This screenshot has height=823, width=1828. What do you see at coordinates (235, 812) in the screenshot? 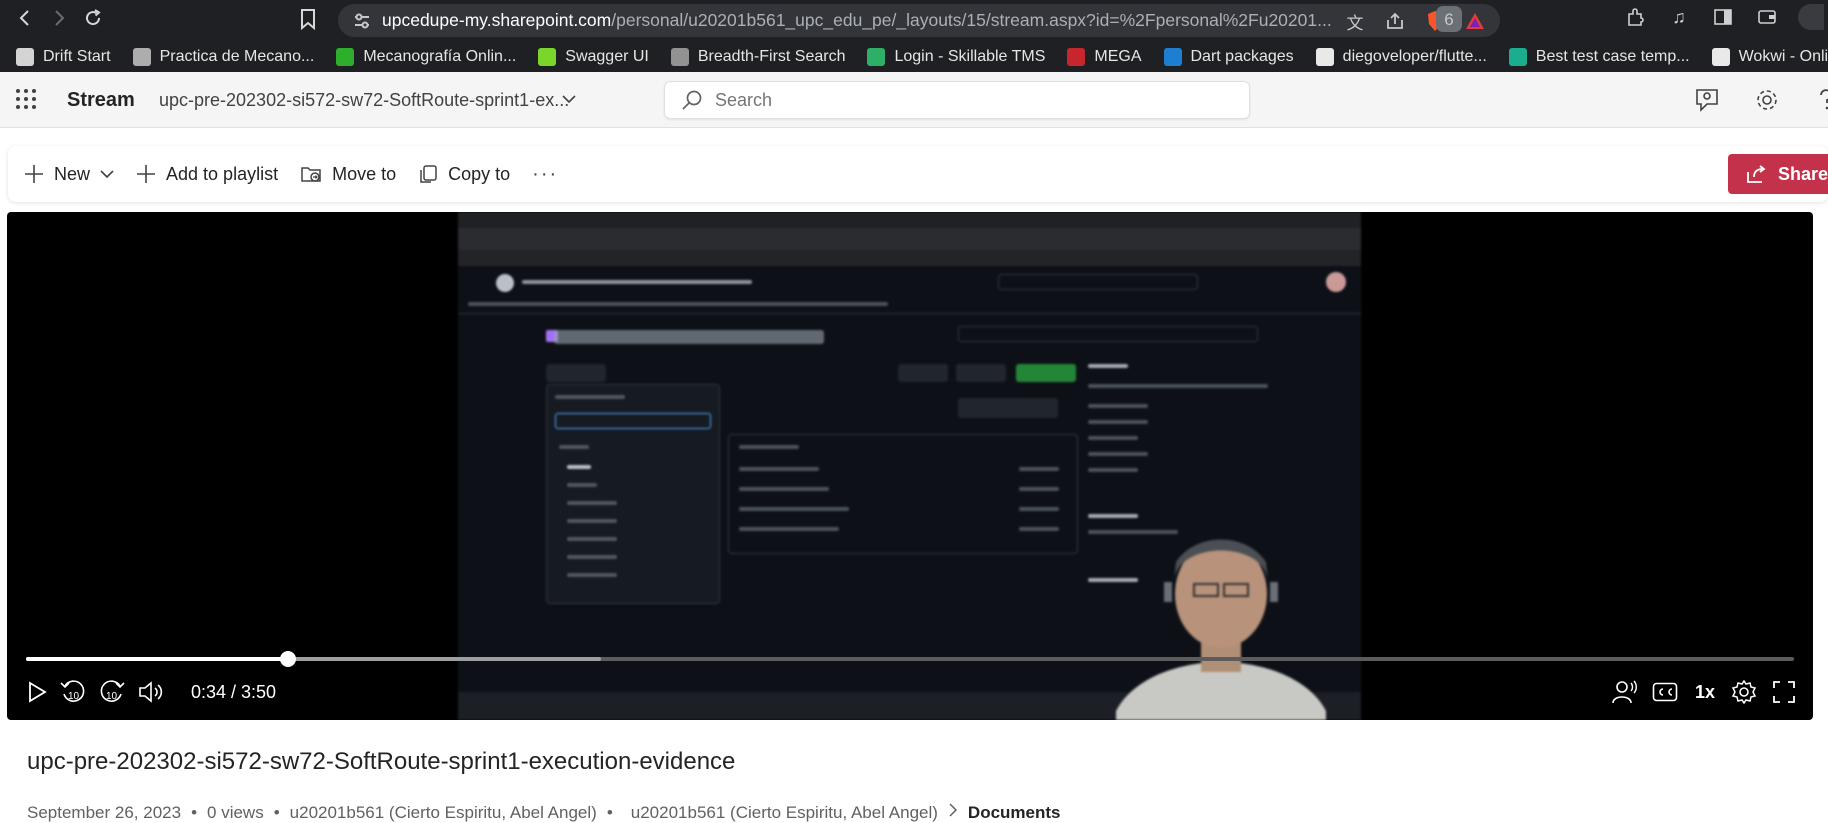
I see `view-count: 0 views` at bounding box center [235, 812].